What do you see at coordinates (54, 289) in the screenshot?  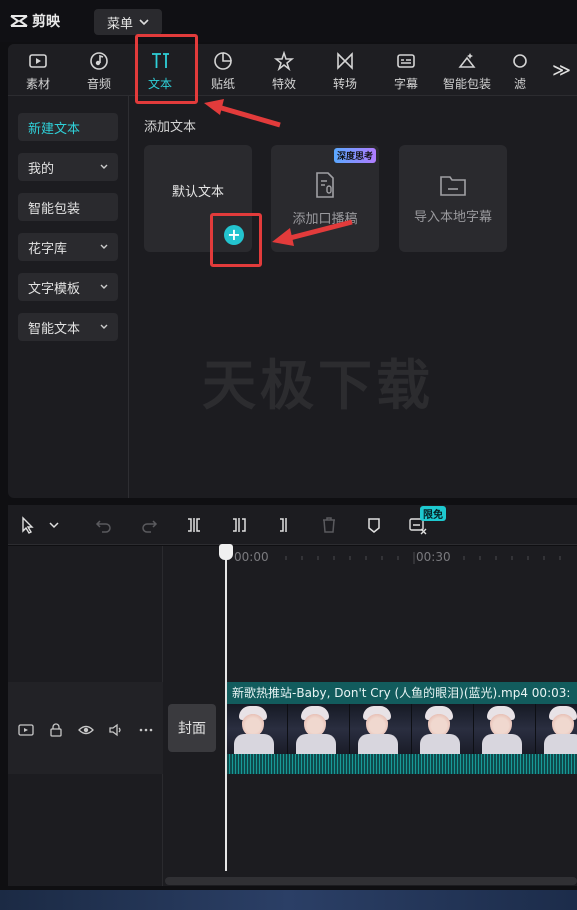 I see `sidebar-item-label: 文字模板` at bounding box center [54, 289].